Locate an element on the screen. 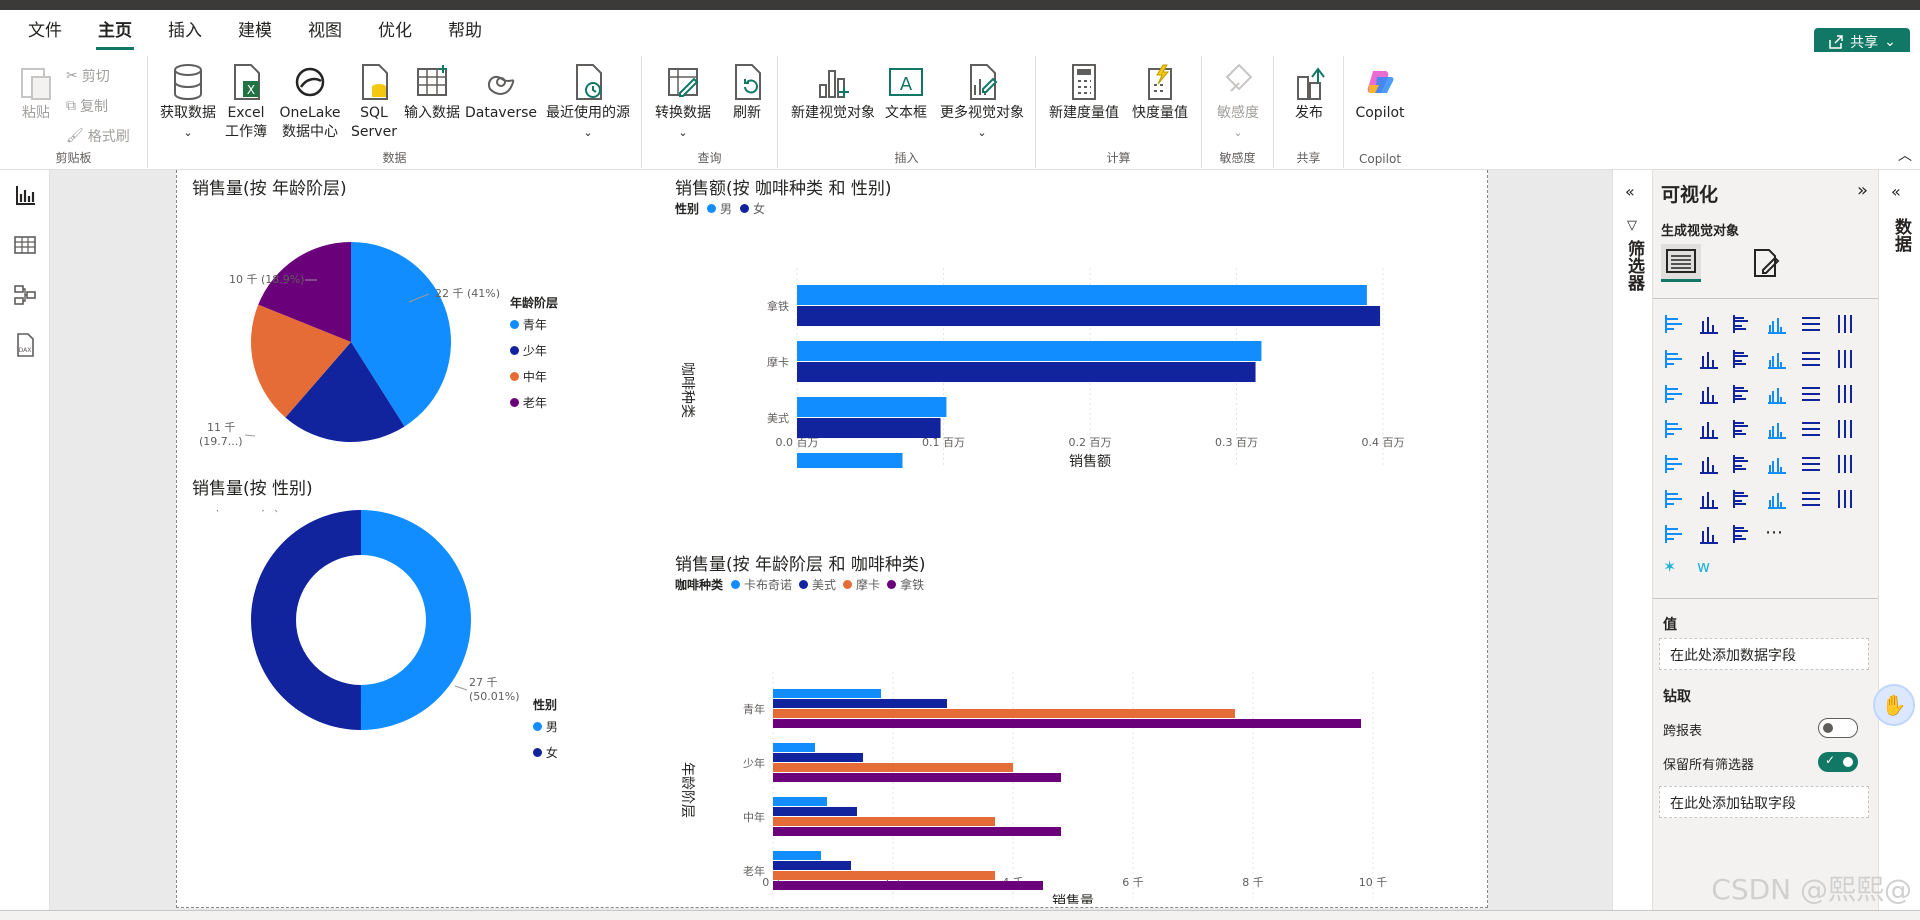  drill-through-well: 在此处添加钻取字段 is located at coordinates (1764, 802).